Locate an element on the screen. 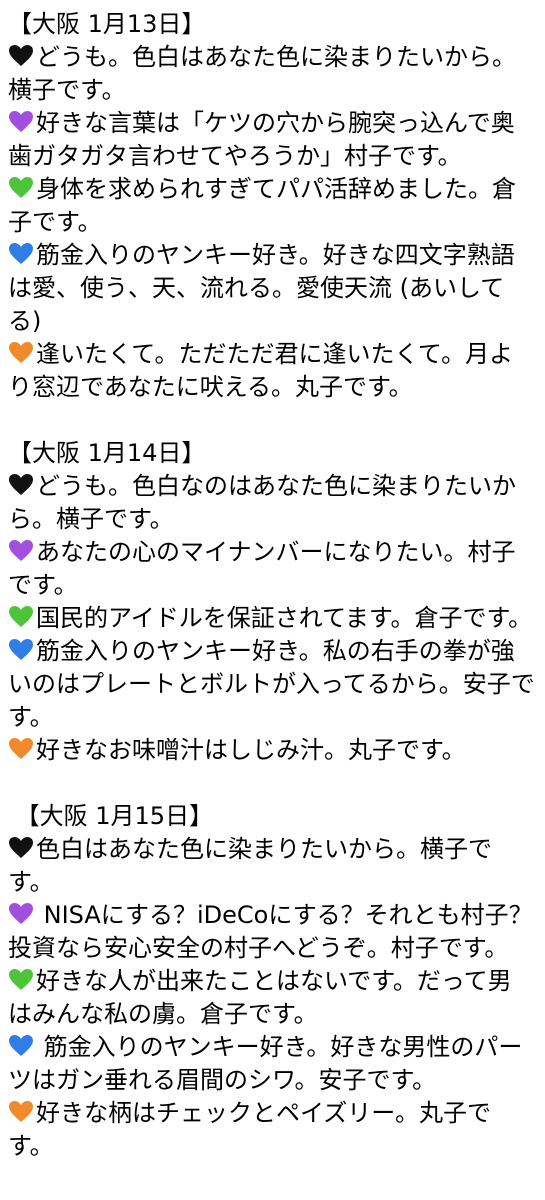 Image resolution: width=545 pixels, height=1200 pixels. entry-text: 好きな人が出来たことはないです。だって男はみんな私の虜。倉子です。 is located at coordinates (260, 997).